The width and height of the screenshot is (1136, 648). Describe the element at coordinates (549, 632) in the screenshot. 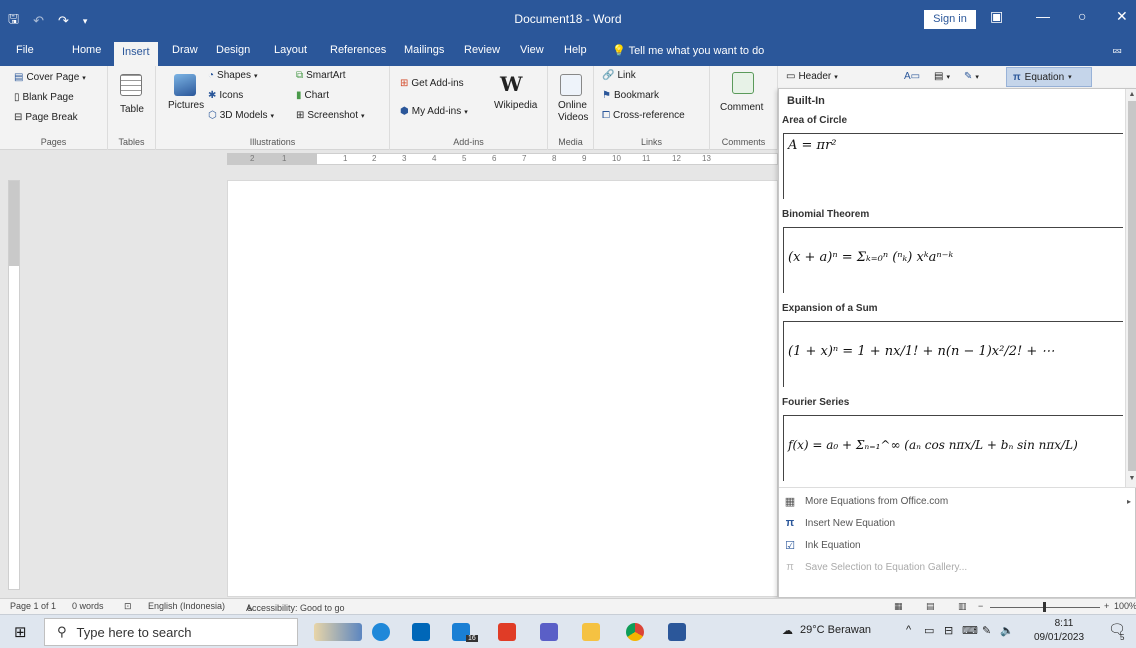

I see `teams-icon` at that location.